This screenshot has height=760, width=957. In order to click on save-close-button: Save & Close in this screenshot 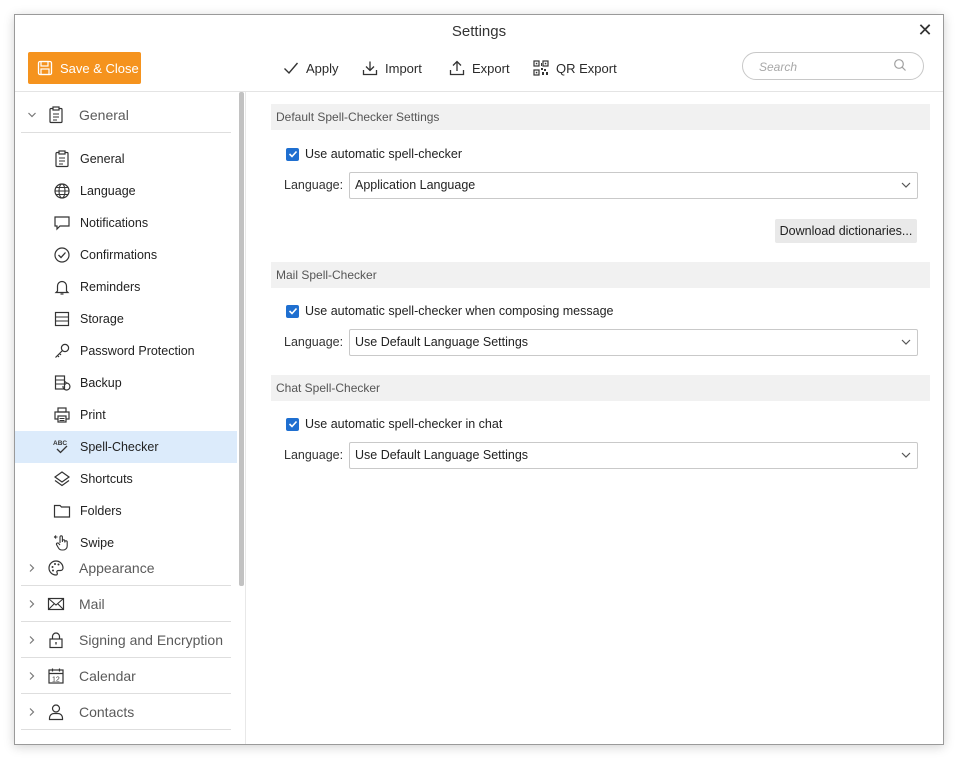, I will do `click(84, 68)`.